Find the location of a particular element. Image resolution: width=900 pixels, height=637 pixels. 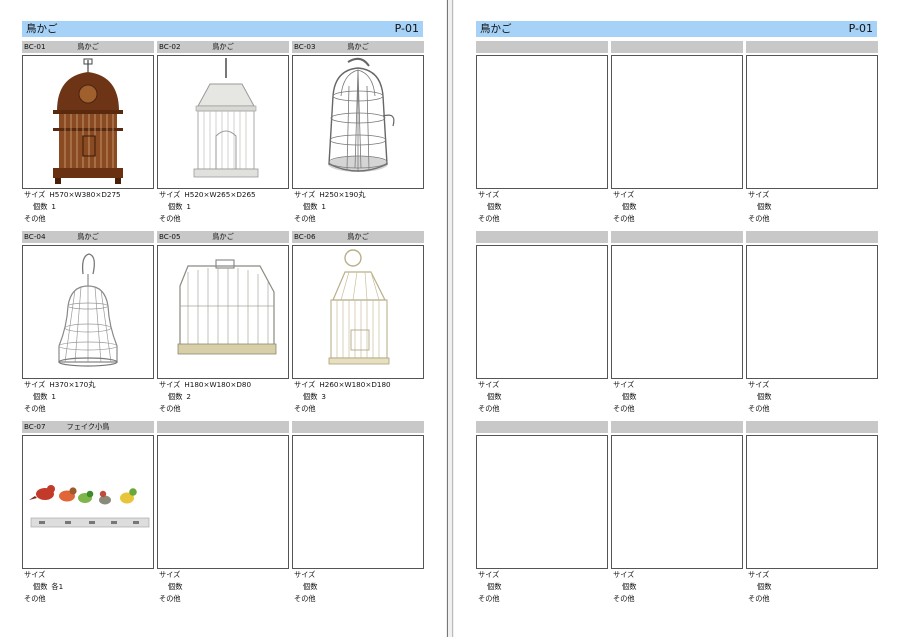

size-value: H250×190丸 is located at coordinates (342, 194).